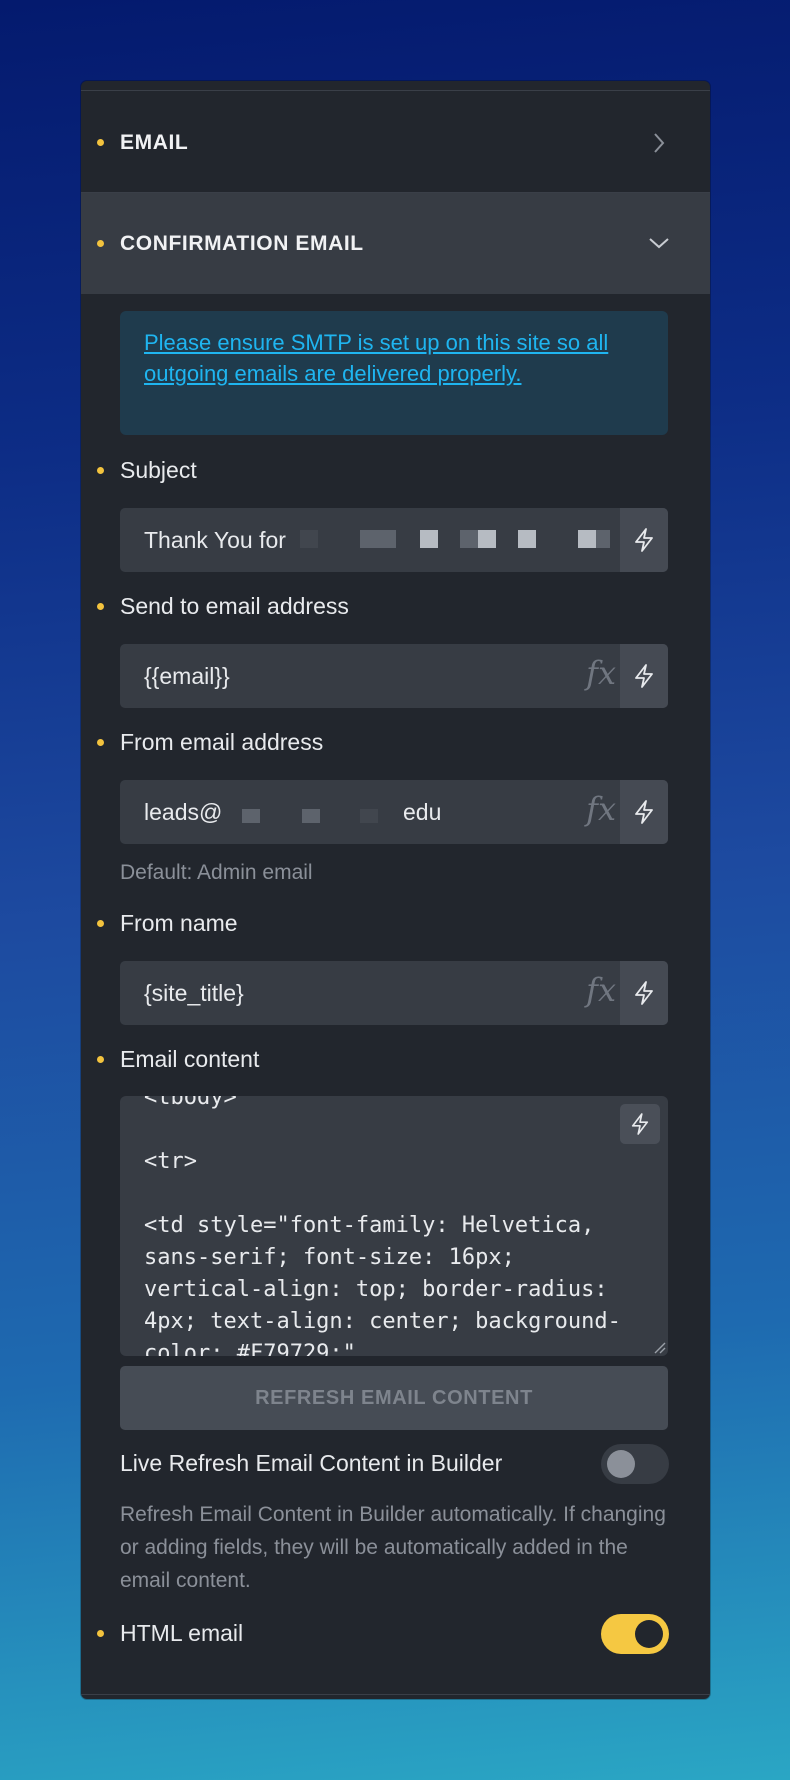  I want to click on section-email-row: EMAIL, so click(395, 141).